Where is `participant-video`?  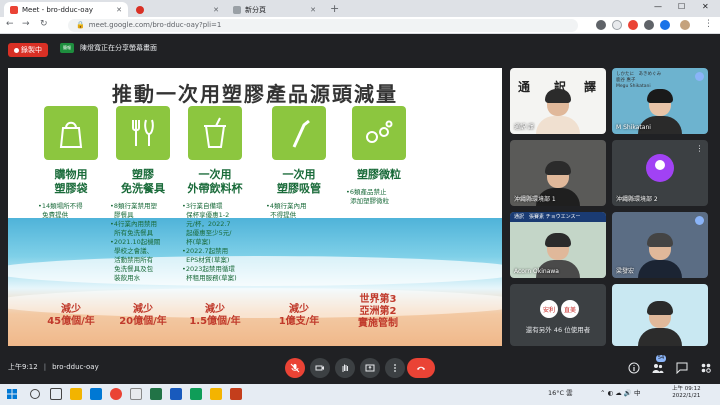
participant-video is located at coordinates (660, 255).